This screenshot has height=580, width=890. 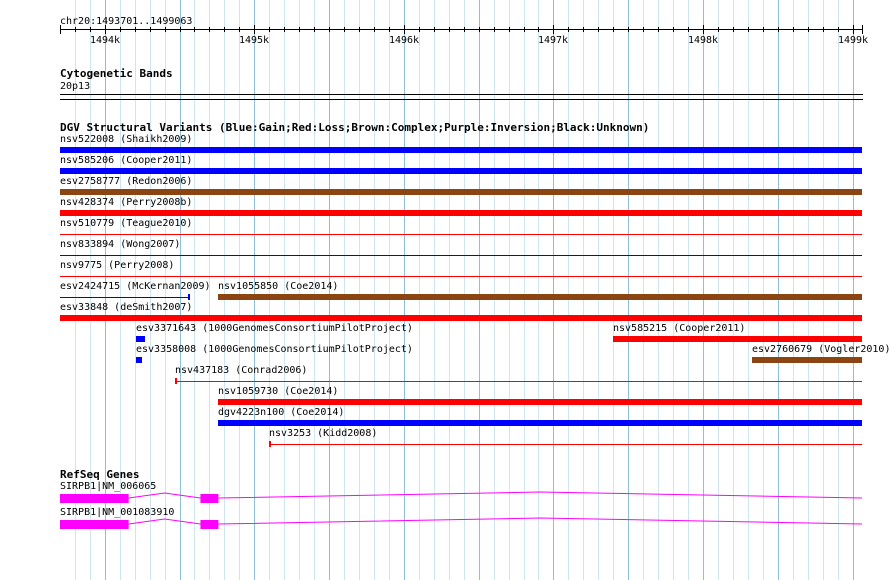 What do you see at coordinates (126, 223) in the screenshot?
I see `variant-label: nsv510779 (Teague2010)` at bounding box center [126, 223].